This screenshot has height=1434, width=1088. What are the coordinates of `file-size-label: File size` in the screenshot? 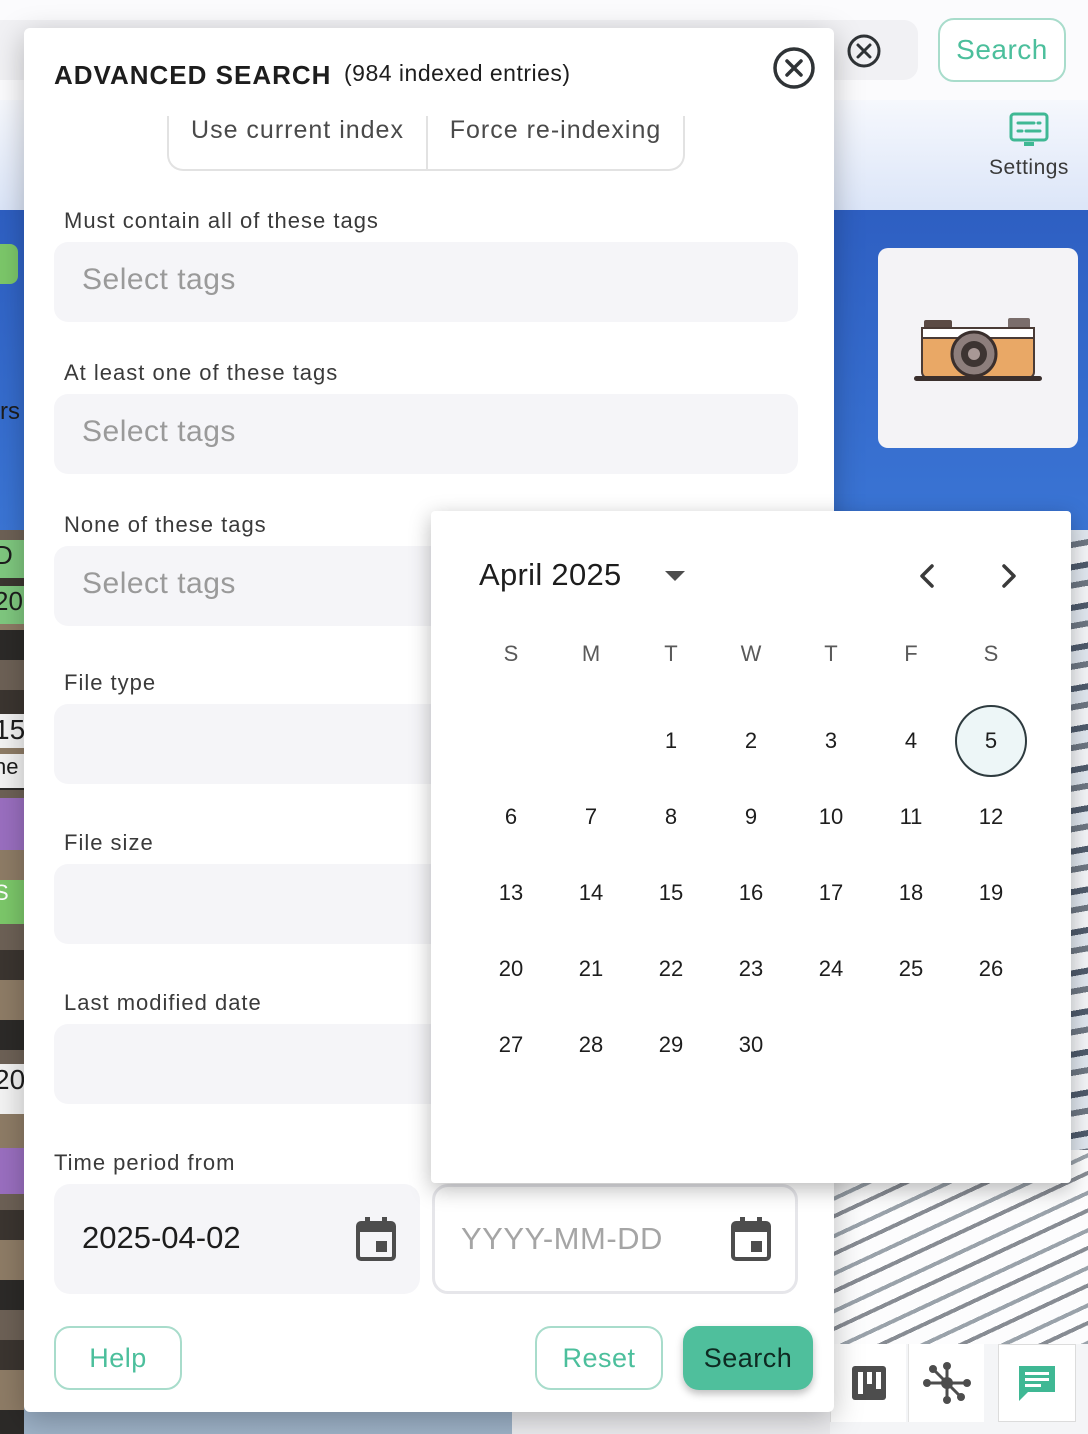 It's located at (109, 842).